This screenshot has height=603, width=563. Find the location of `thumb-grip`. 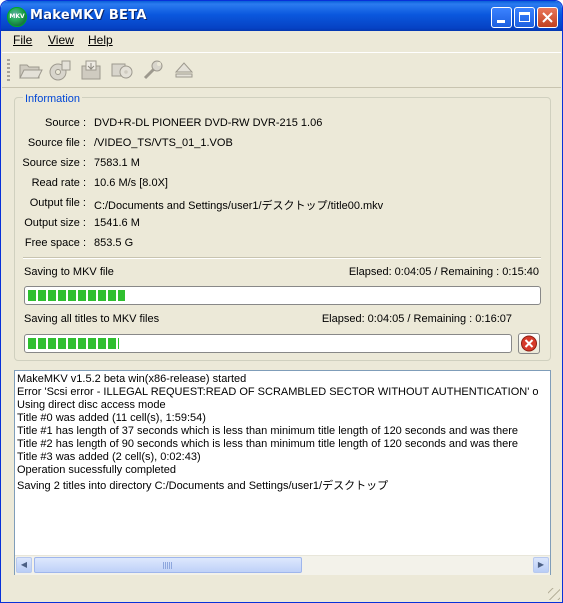

thumb-grip is located at coordinates (167, 565).